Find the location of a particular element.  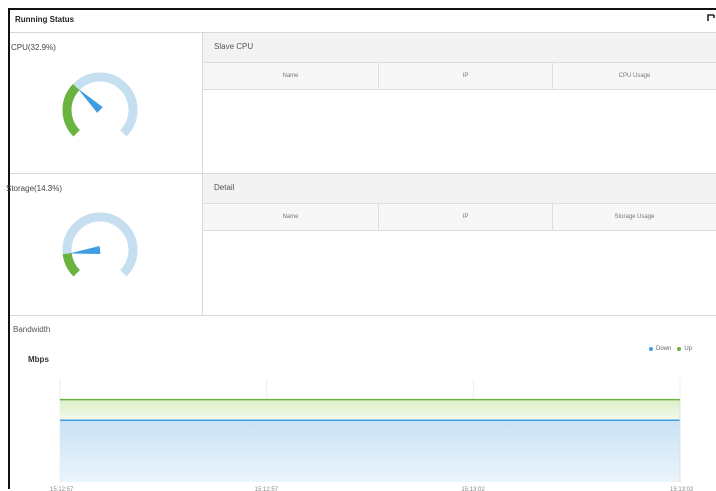

storage-gauge-label: Storage(14.3%) is located at coordinates (34, 188).